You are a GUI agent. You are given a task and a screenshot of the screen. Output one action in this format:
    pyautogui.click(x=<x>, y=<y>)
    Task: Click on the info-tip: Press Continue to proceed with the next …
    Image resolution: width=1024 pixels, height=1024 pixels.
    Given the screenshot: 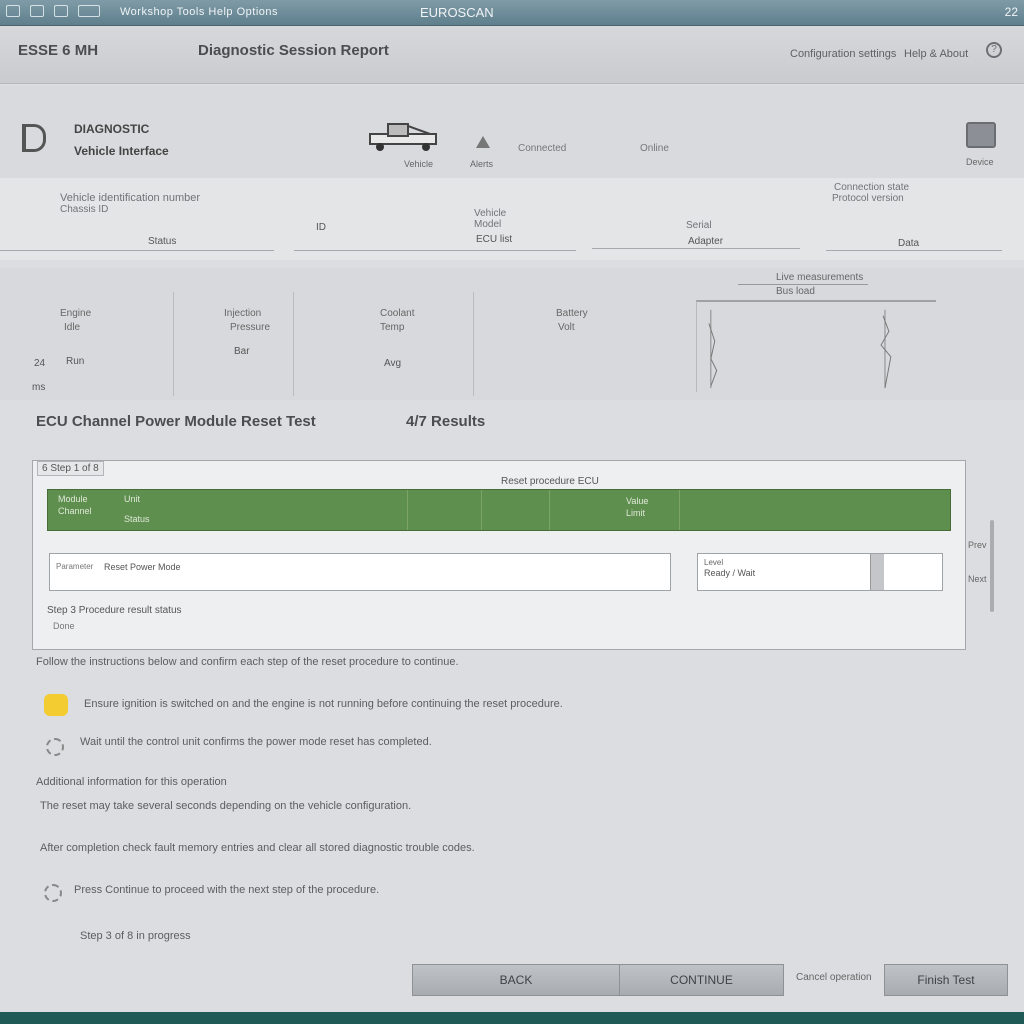 What is the action you would take?
    pyautogui.click(x=227, y=890)
    